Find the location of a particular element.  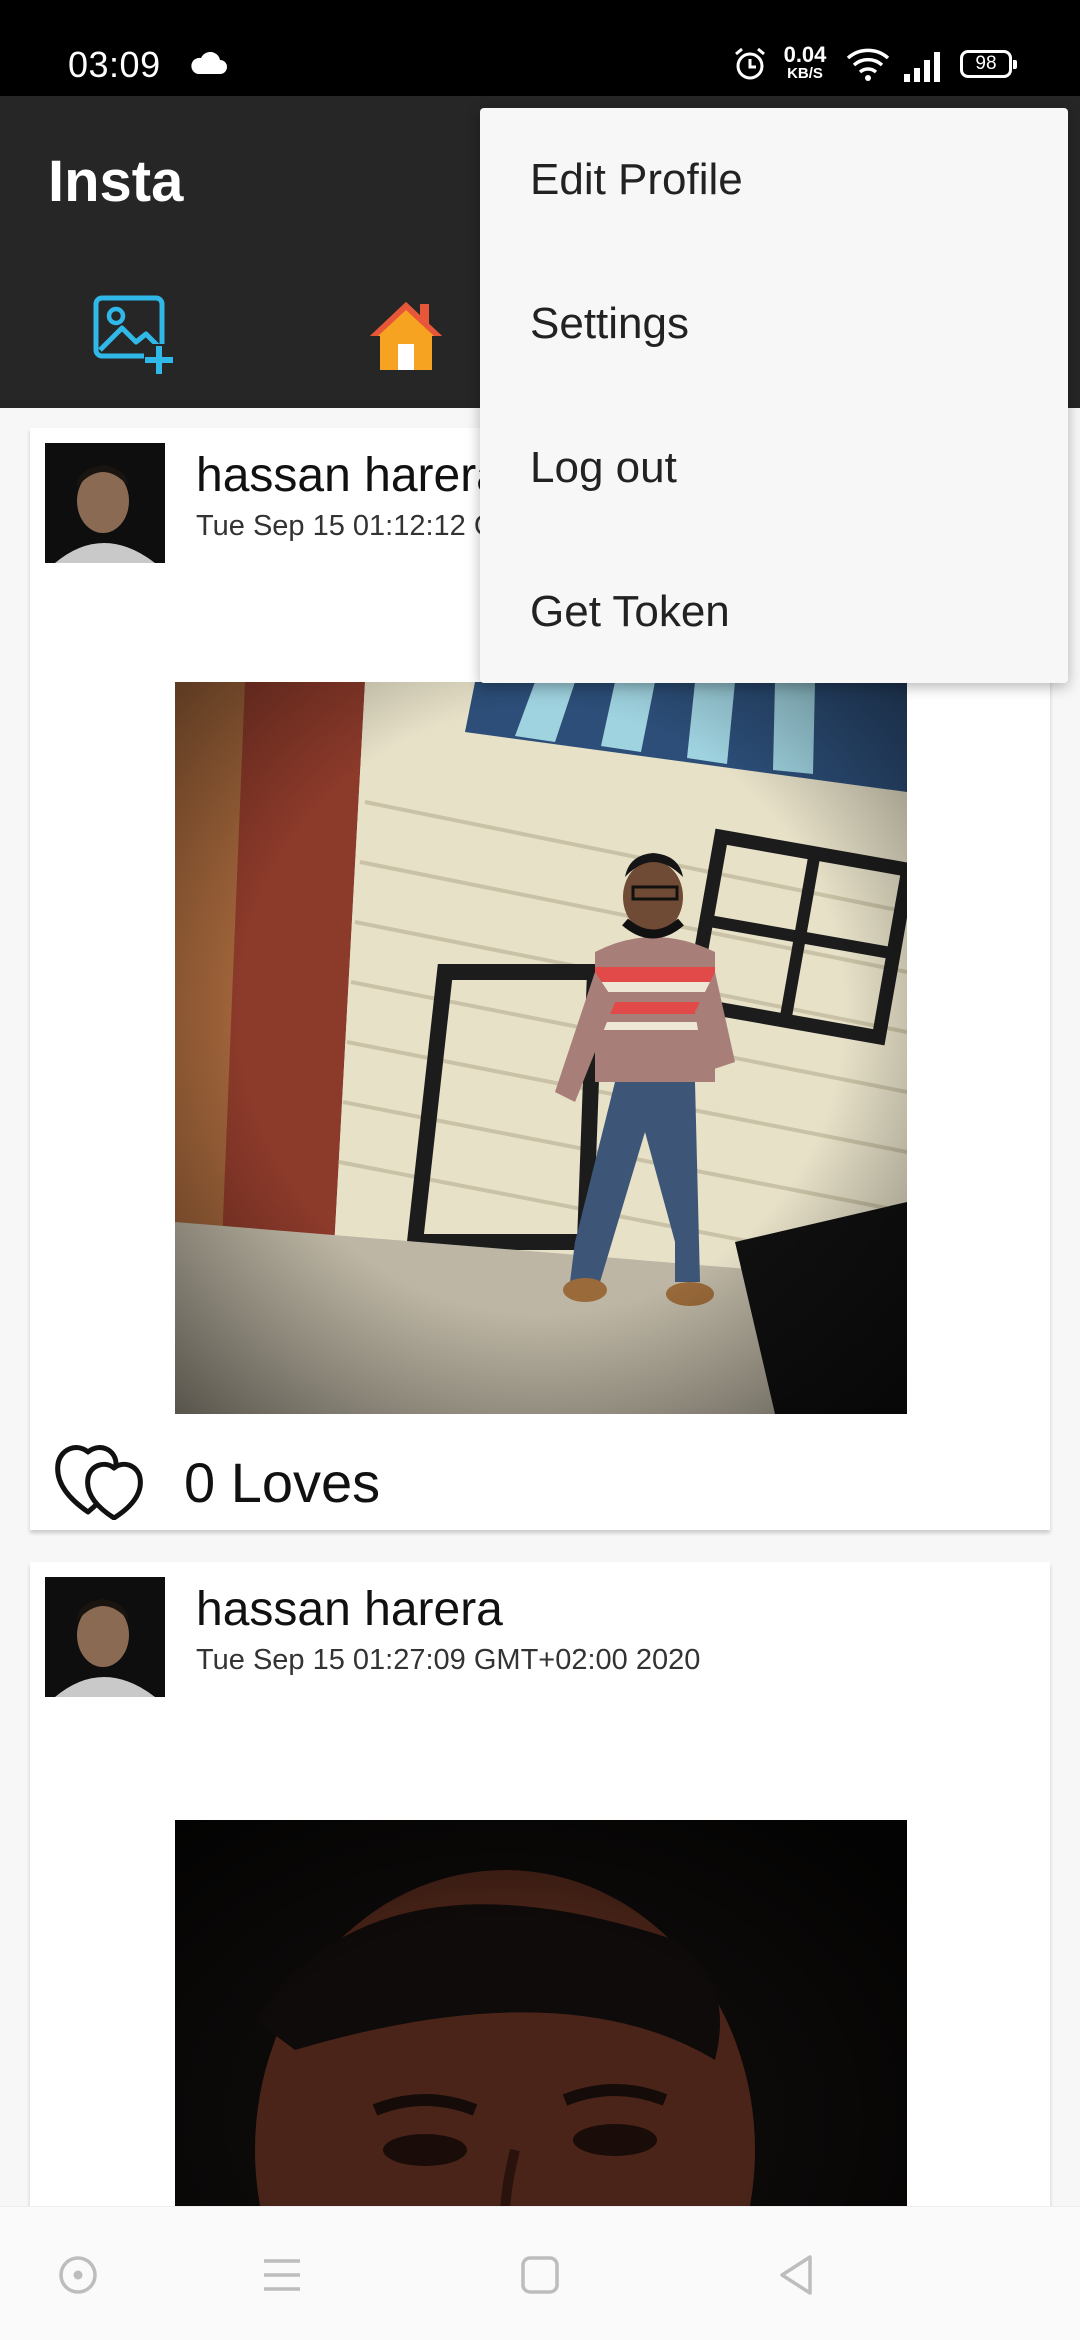

love-count: 0 Loves is located at coordinates (282, 1482).